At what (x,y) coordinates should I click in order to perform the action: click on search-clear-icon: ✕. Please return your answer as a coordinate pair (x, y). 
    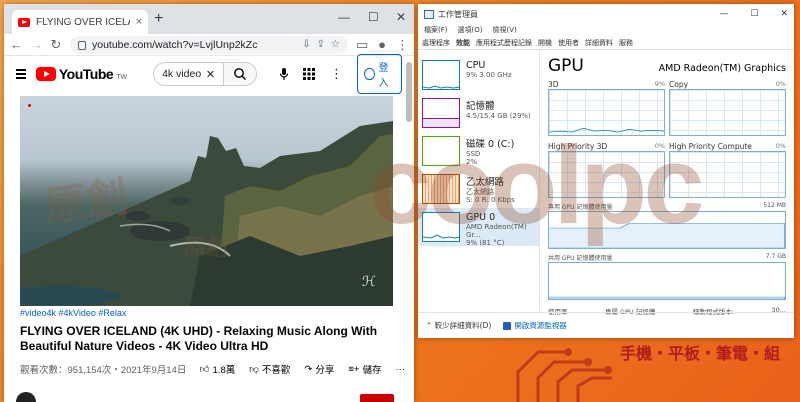
    Looking at the image, I should click on (210, 74).